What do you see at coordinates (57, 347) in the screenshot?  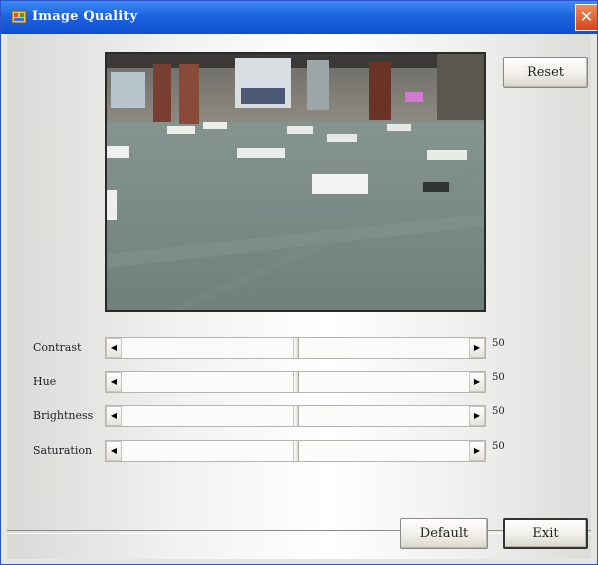 I see `slider-label-contrast: Contrast` at bounding box center [57, 347].